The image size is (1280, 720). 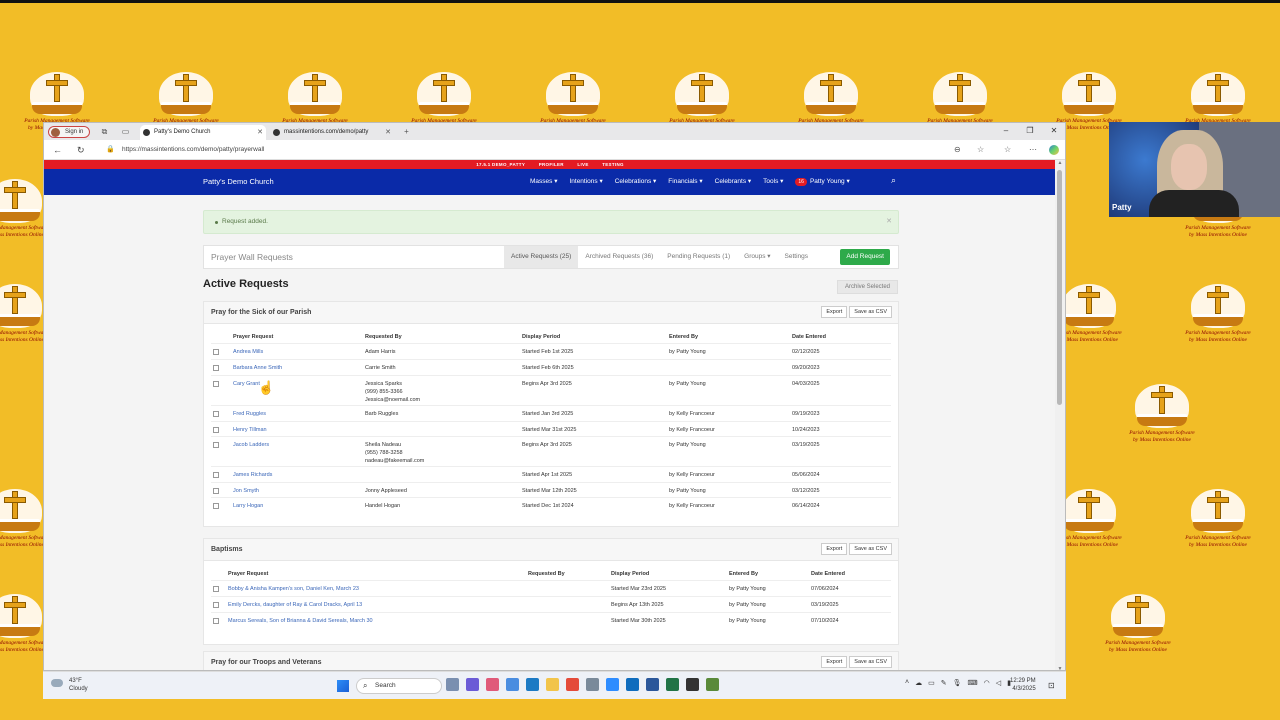 What do you see at coordinates (532, 684) in the screenshot?
I see `edge-icon` at bounding box center [532, 684].